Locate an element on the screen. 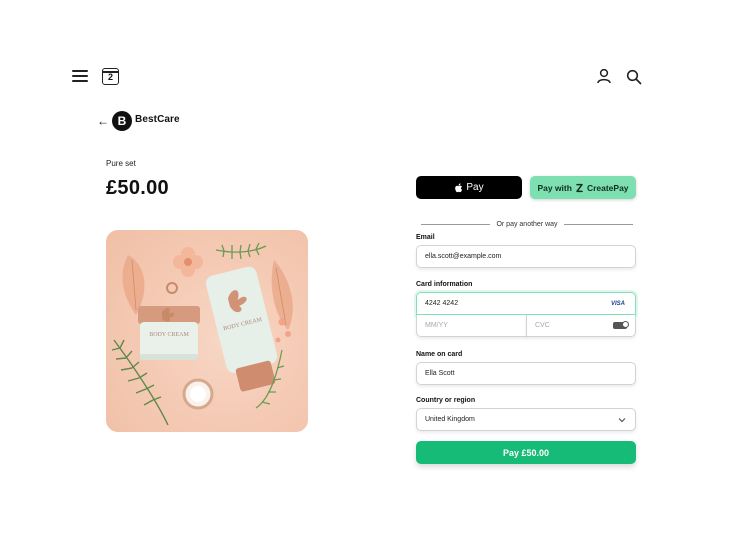 This screenshot has height=545, width=752. card-info-label: Card information is located at coordinates (444, 284).